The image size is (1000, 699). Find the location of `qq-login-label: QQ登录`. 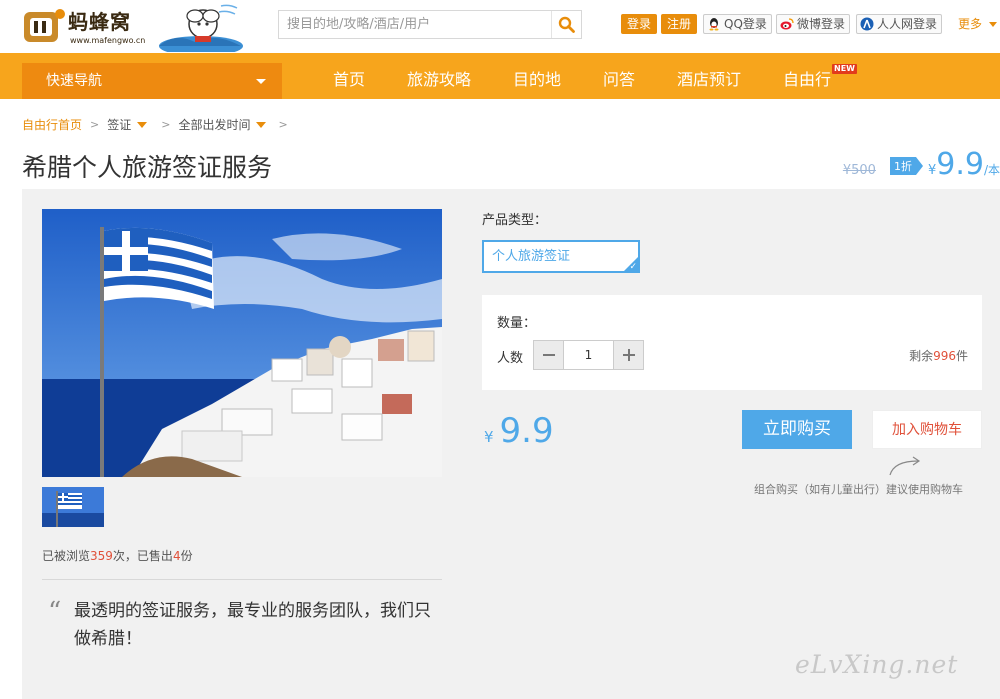

qq-login-label: QQ登录 is located at coordinates (745, 24).